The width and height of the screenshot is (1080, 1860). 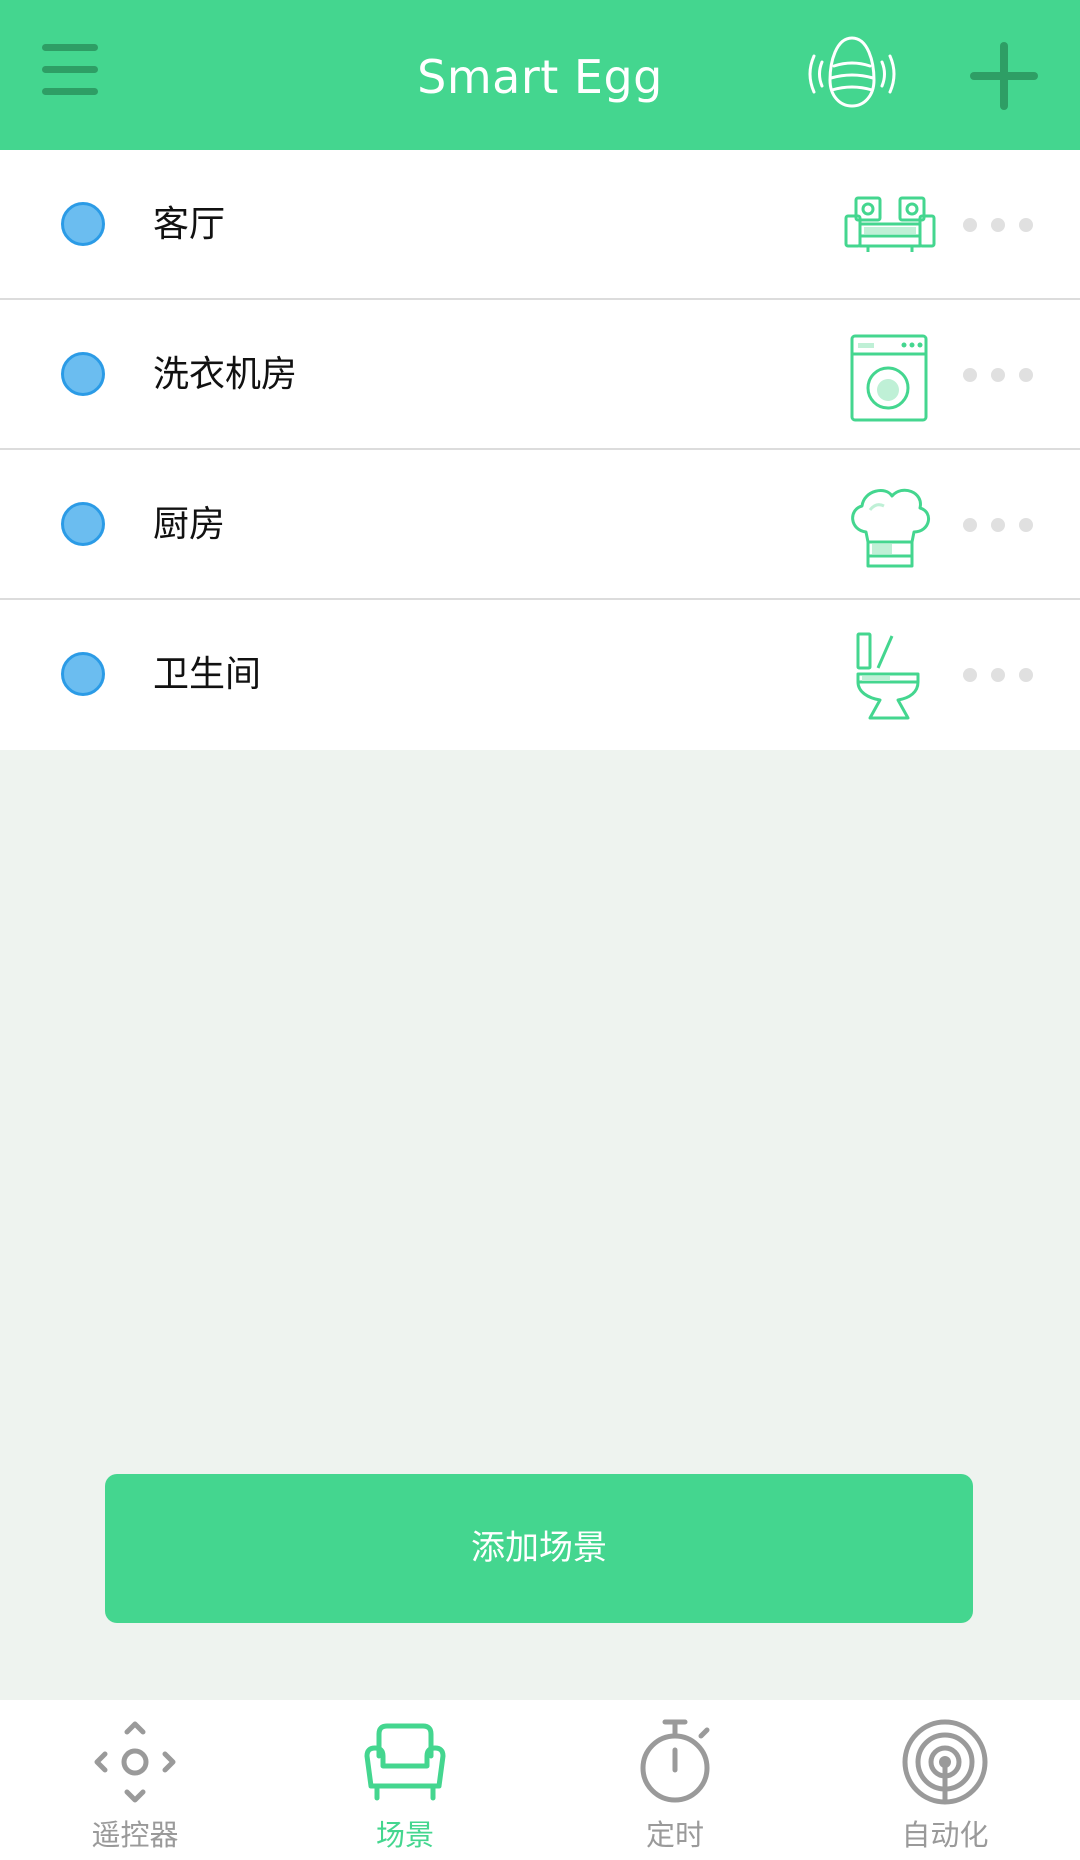 I want to click on tab-label: 场景, so click(x=404, y=1835).